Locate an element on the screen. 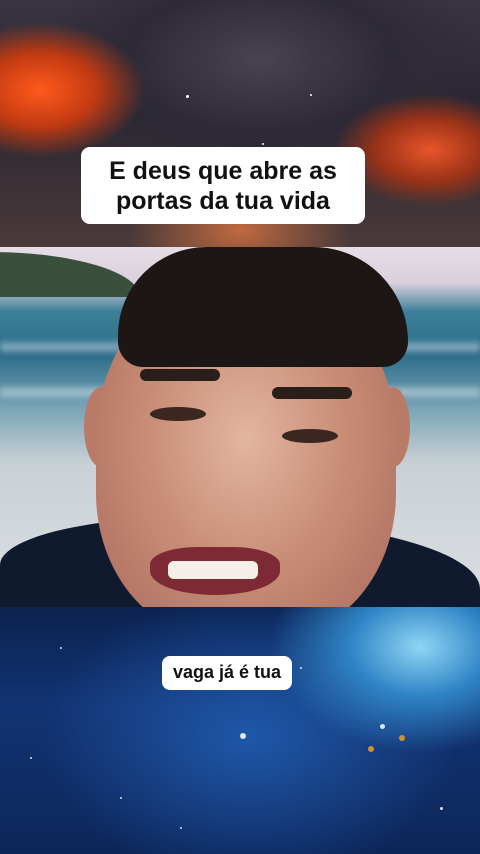 The image size is (480, 854). eyebrow-left is located at coordinates (180, 375).